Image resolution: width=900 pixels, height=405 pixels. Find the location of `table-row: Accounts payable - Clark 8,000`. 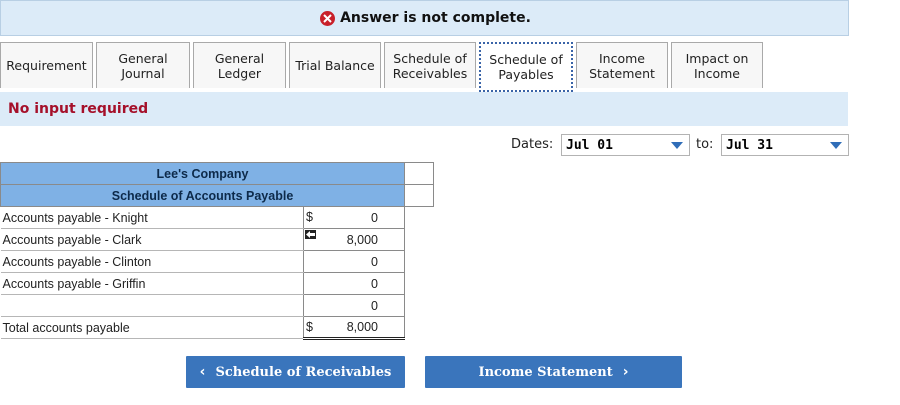

table-row: Accounts payable - Clark 8,000 is located at coordinates (217, 239).